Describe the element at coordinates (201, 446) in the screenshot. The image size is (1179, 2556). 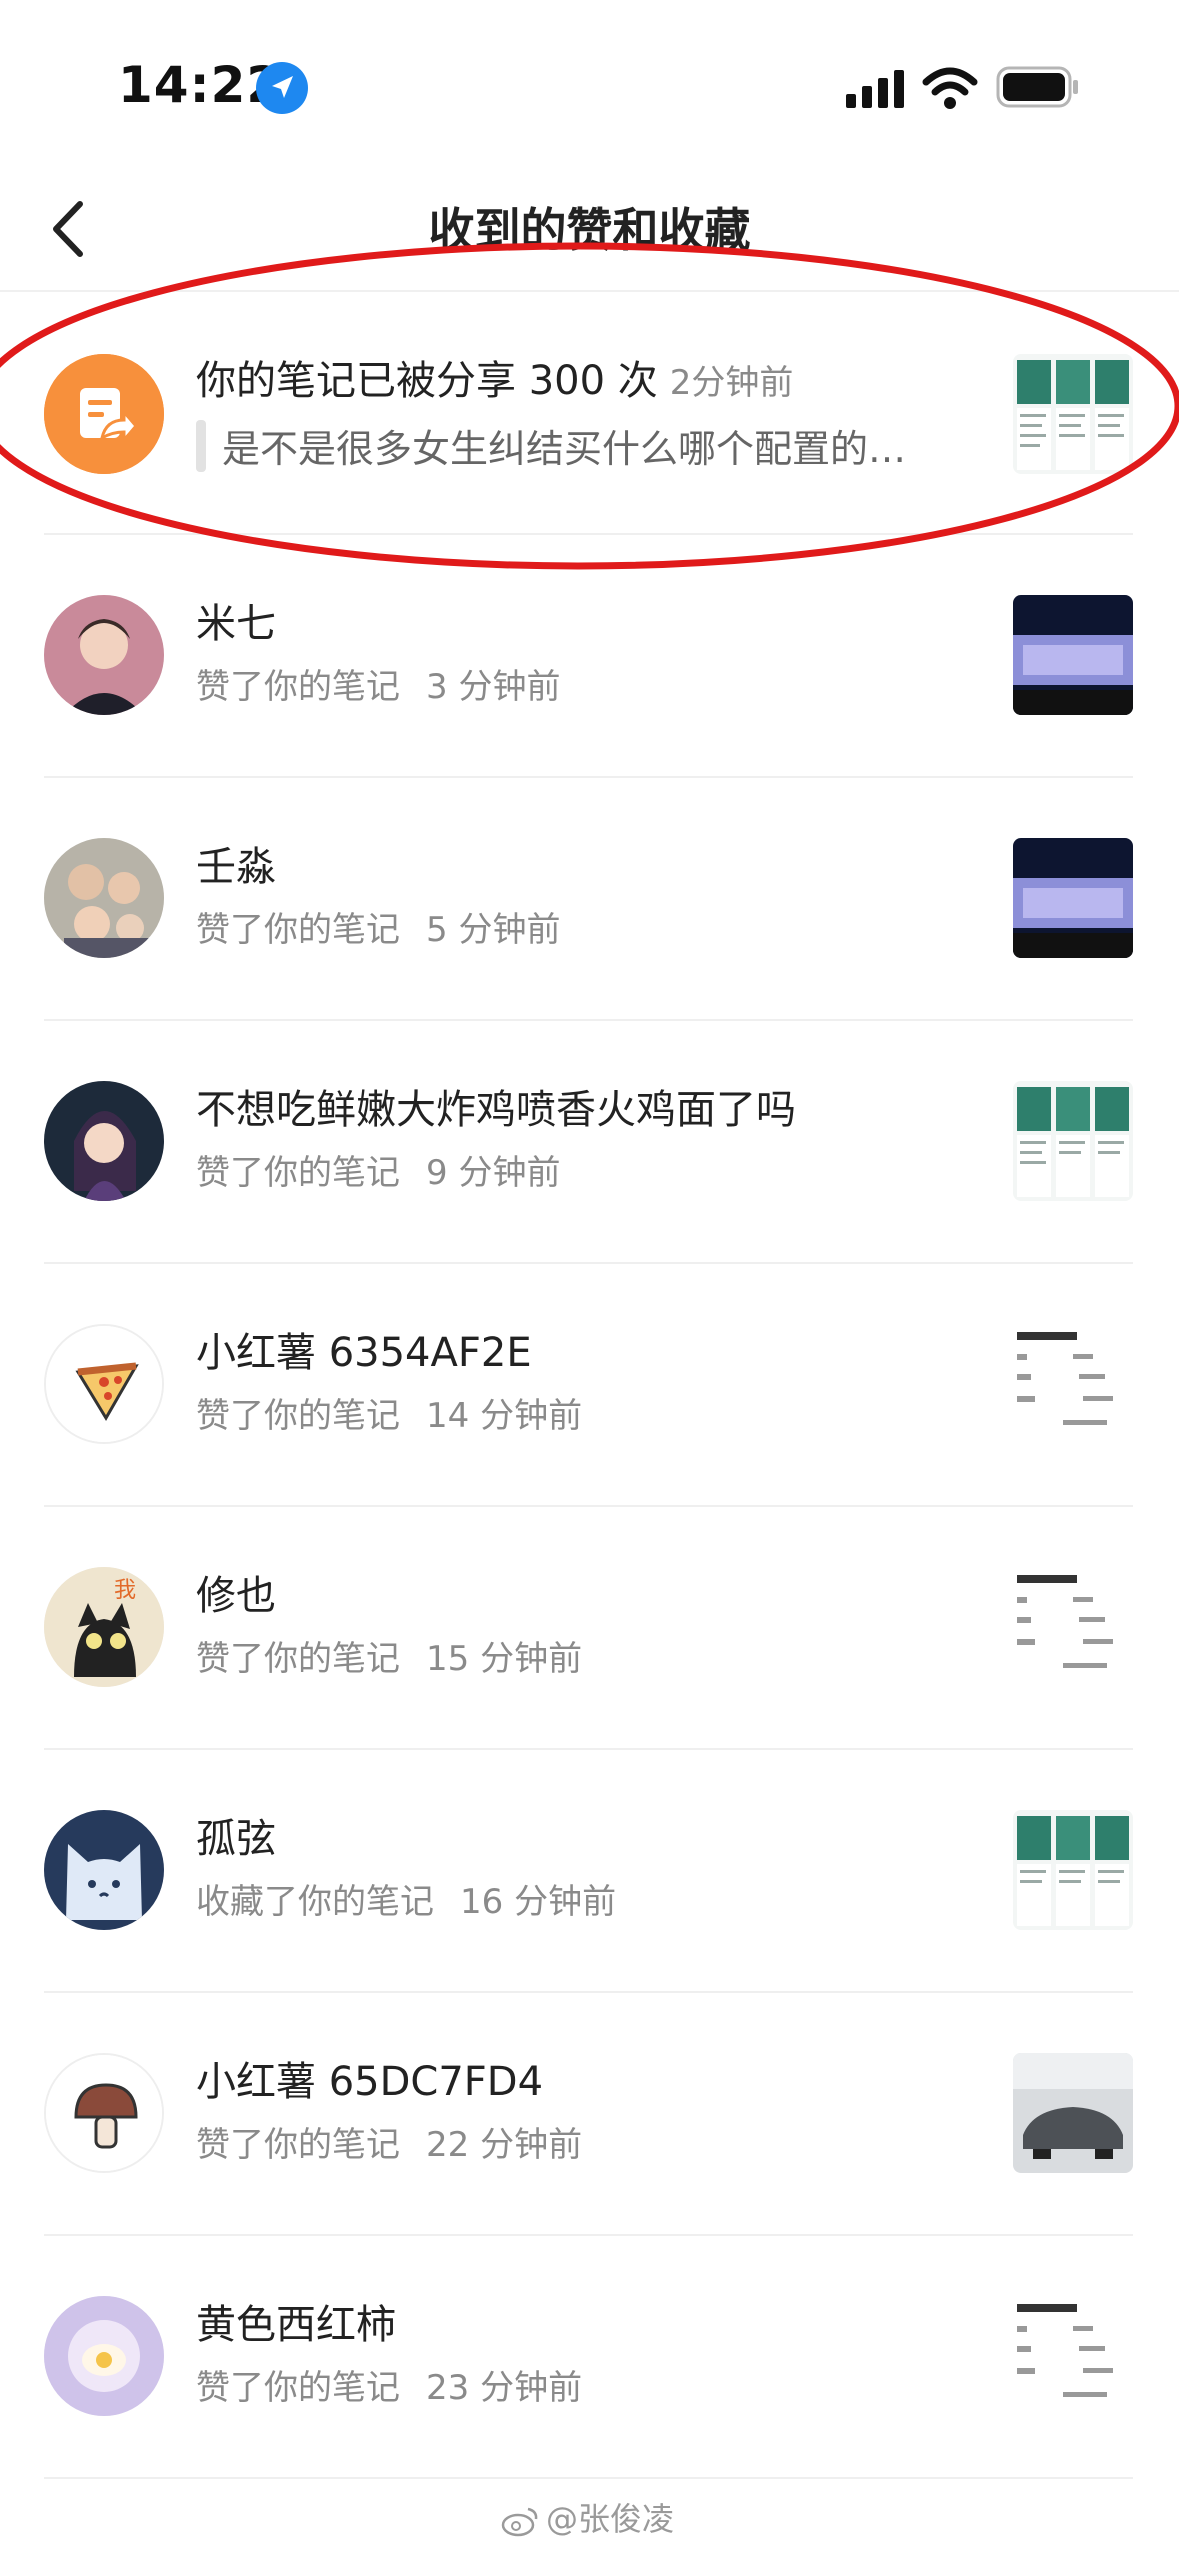
I see `quote-bar` at that location.